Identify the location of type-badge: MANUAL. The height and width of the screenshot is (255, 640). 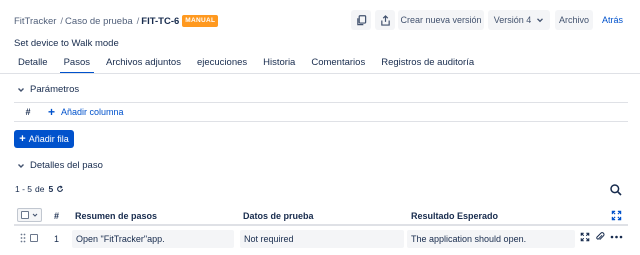
(200, 21).